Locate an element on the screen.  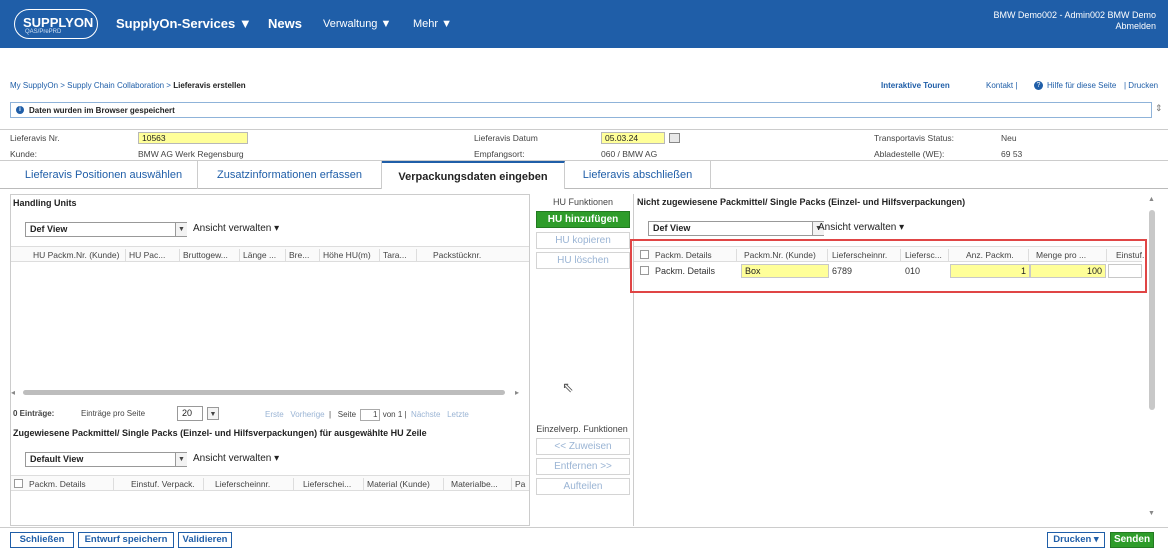
col-material-kunde: Material (Kunde) is located at coordinates (398, 484).